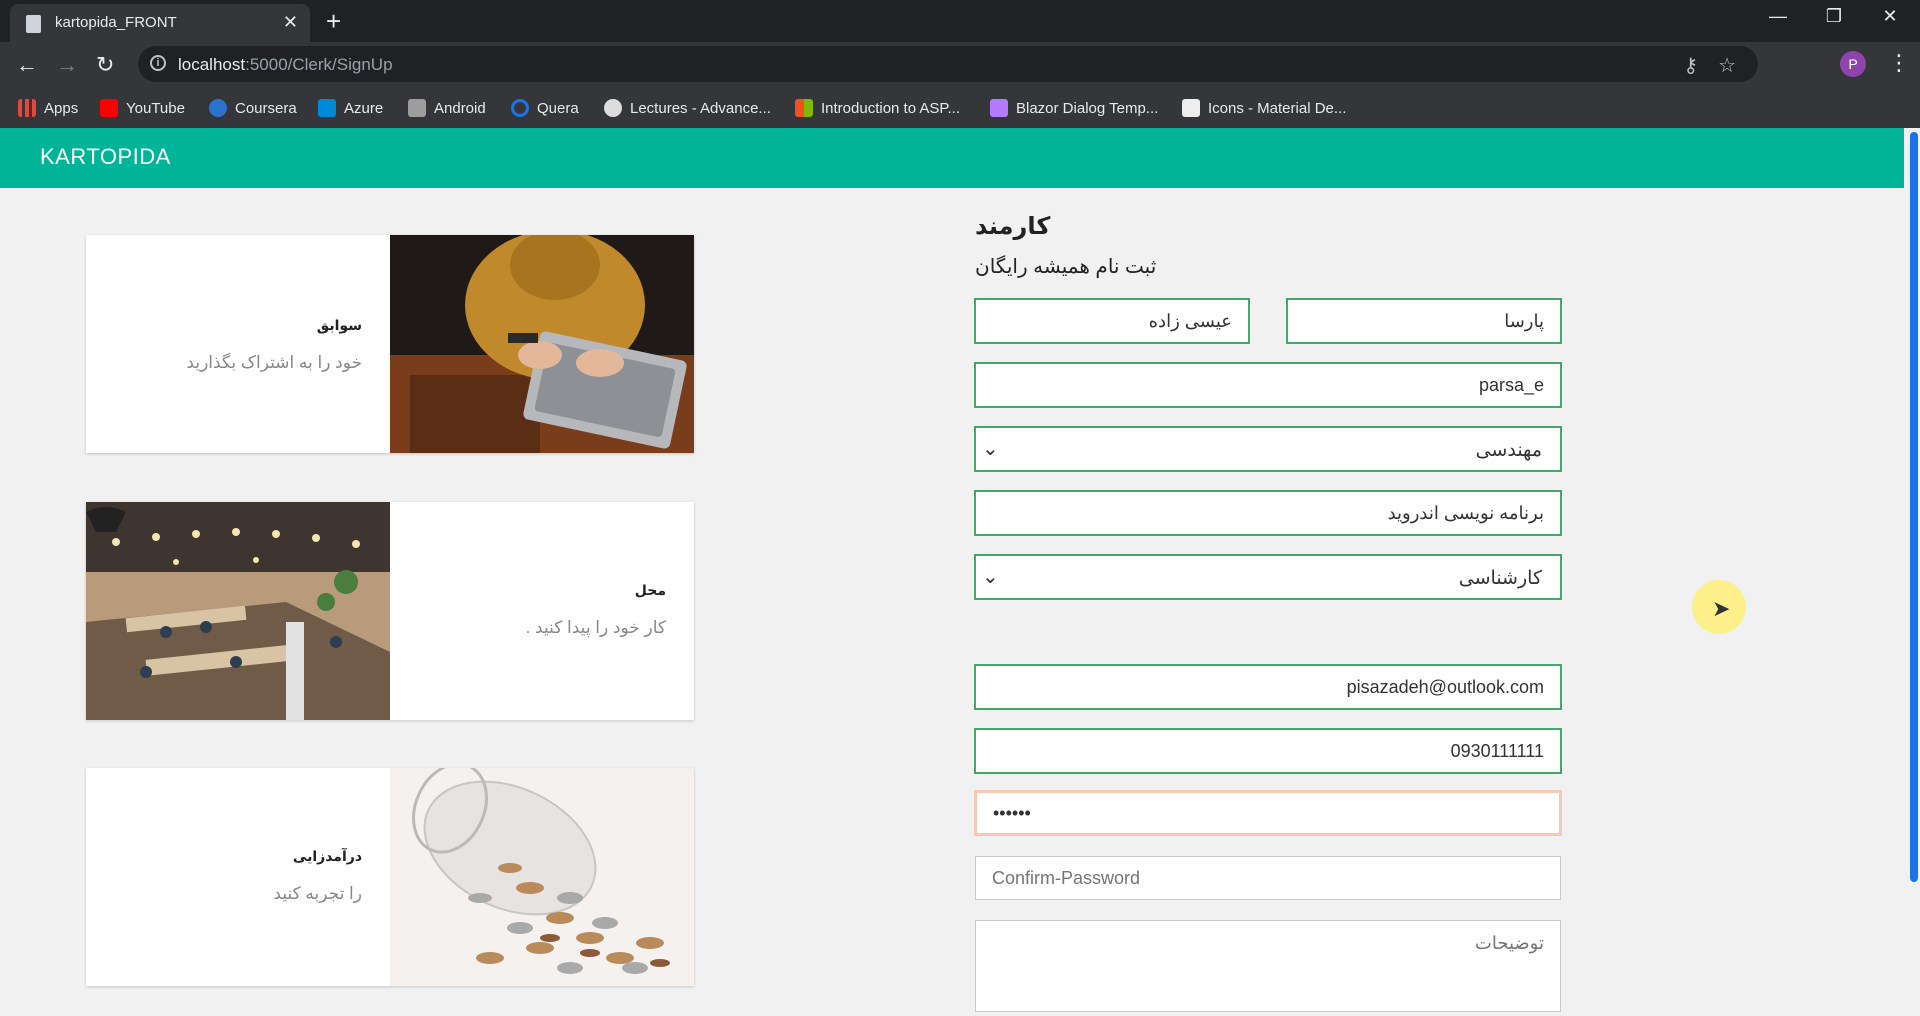 The height and width of the screenshot is (1016, 1920). What do you see at coordinates (542, 611) in the screenshot?
I see `card-text: محل کار خود را پیدا کنید .` at bounding box center [542, 611].